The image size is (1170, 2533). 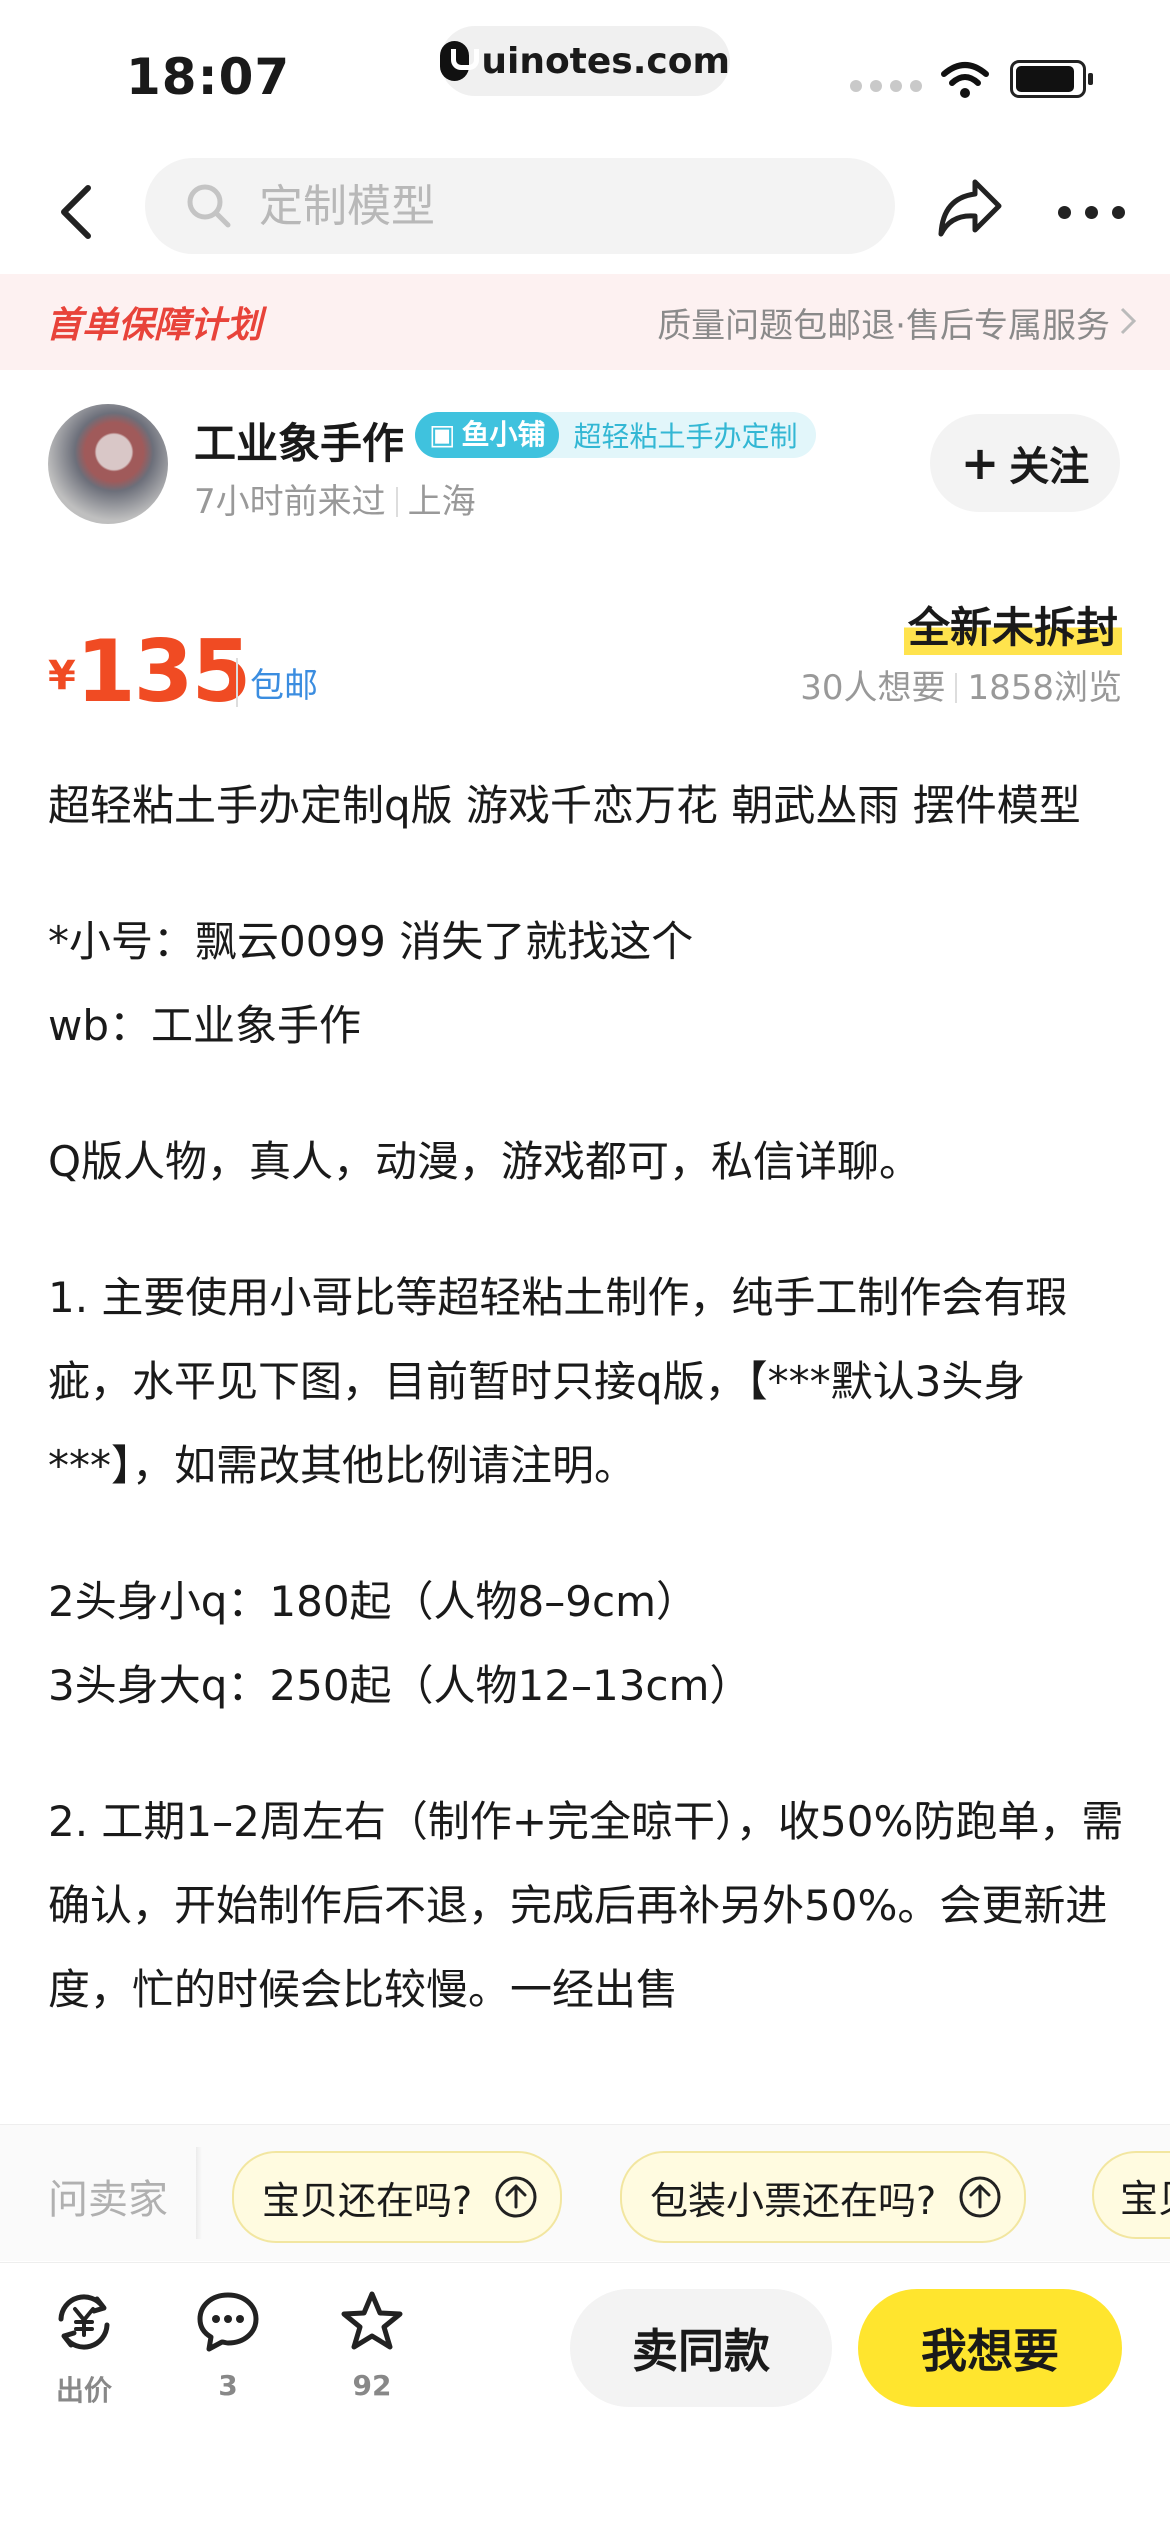 What do you see at coordinates (441, 502) in the screenshot?
I see `seller-location: 上海` at bounding box center [441, 502].